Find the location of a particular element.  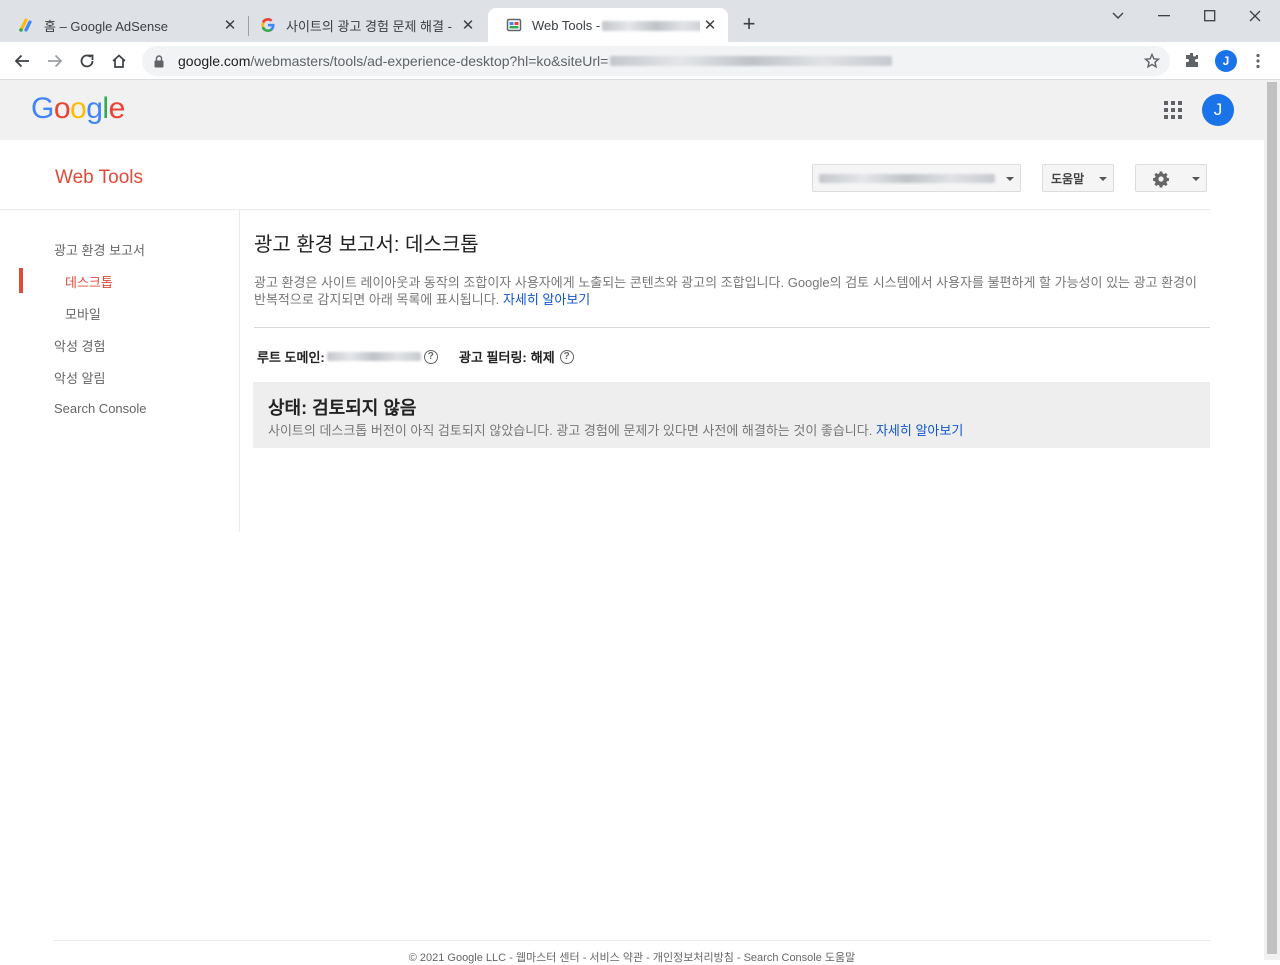

help-dropdown: 도움말 is located at coordinates (1078, 178).